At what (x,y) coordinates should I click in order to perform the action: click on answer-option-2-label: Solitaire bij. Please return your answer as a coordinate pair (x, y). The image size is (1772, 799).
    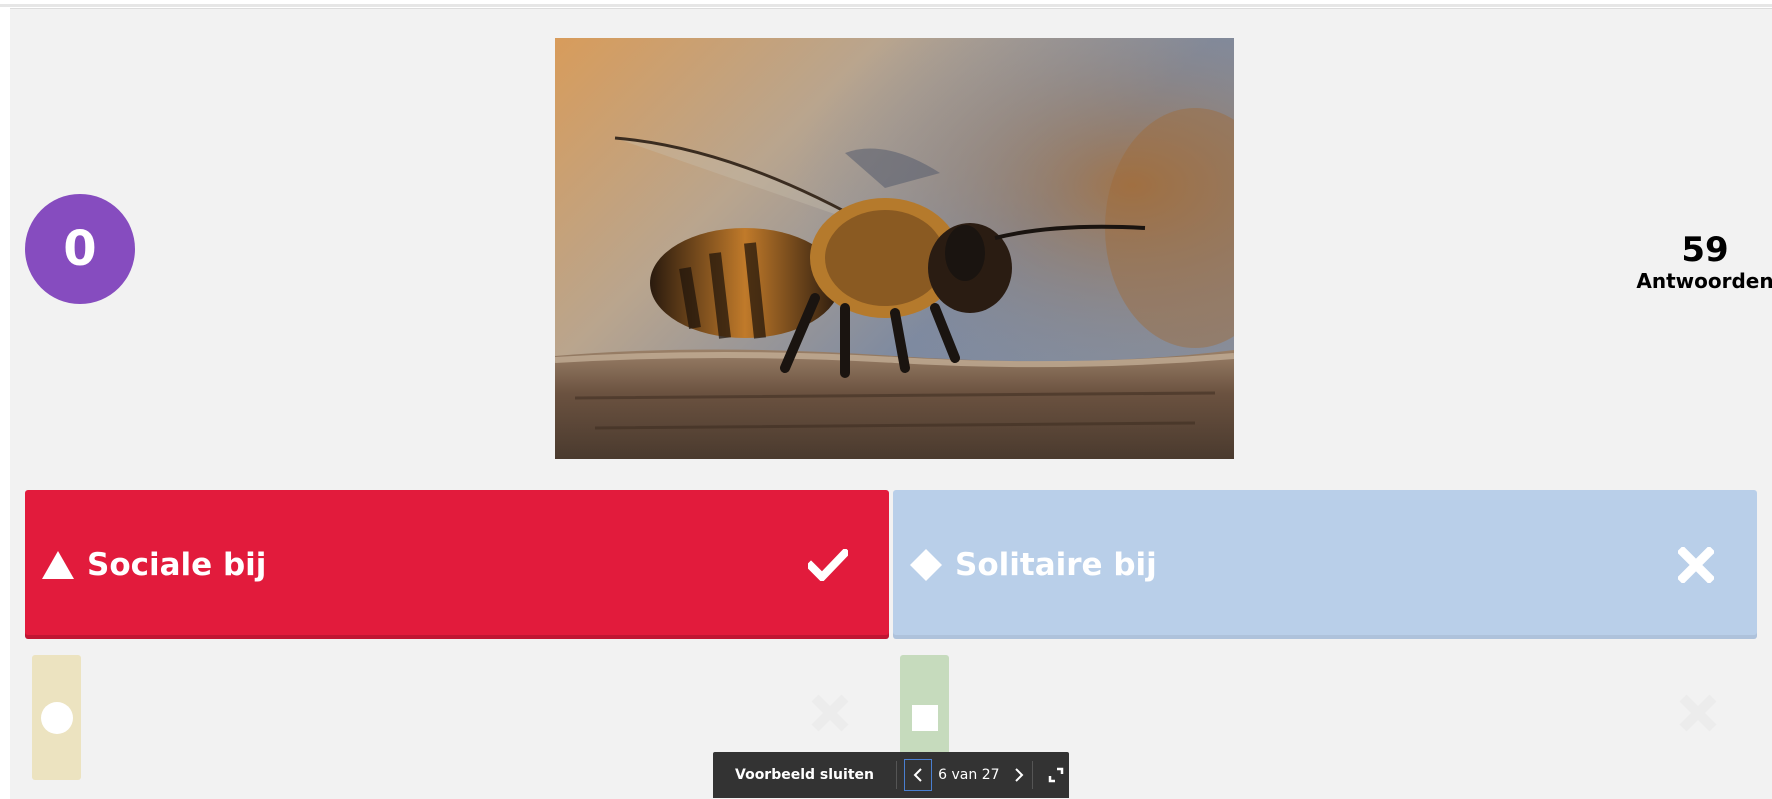
    Looking at the image, I should click on (1056, 564).